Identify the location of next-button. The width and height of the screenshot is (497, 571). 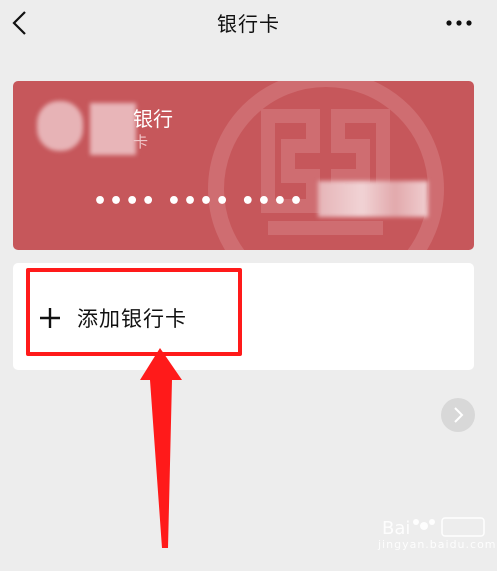
(458, 415).